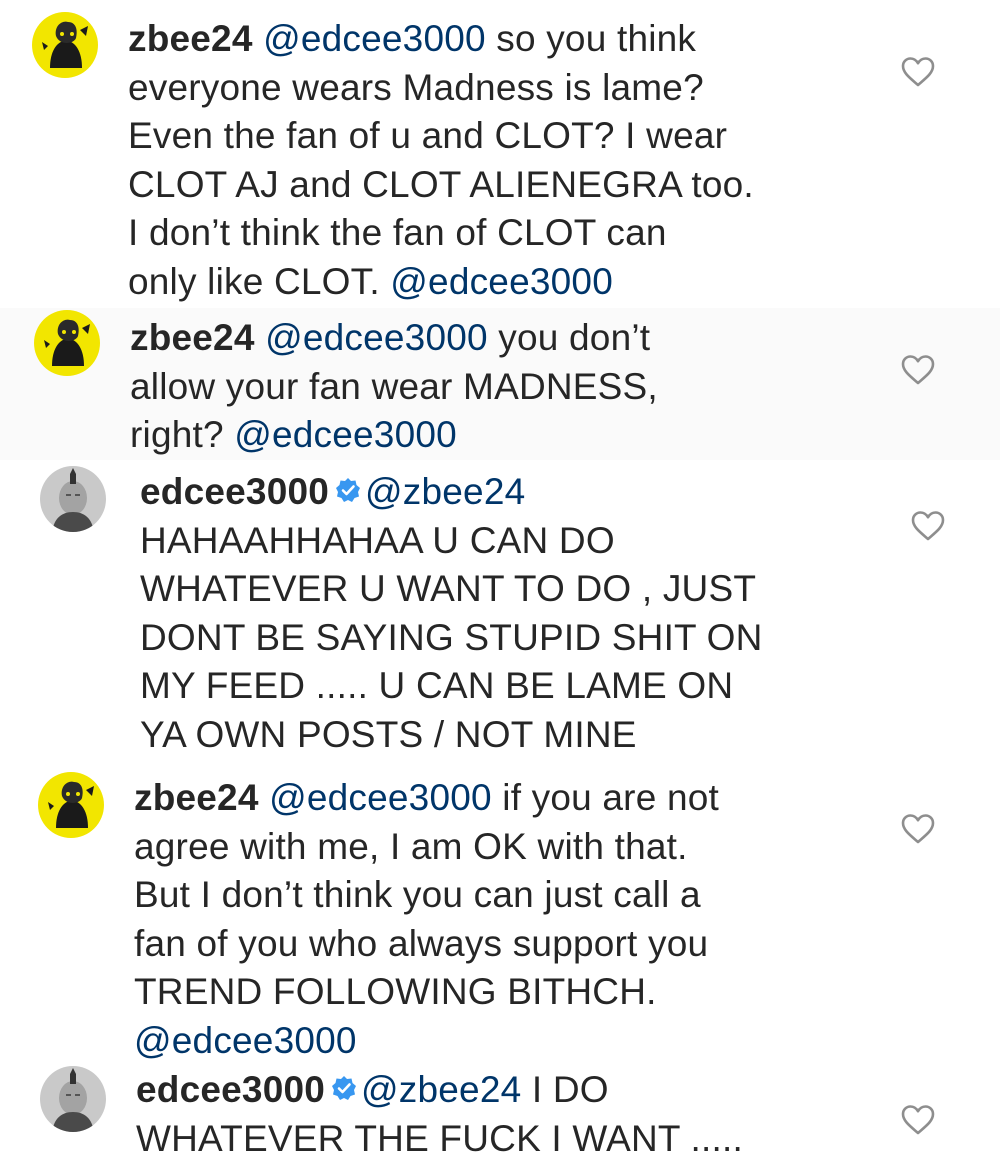 This screenshot has width=1000, height=1163. I want to click on comment-text: Even the fan of u and CLOT? I wear, so click(428, 135).